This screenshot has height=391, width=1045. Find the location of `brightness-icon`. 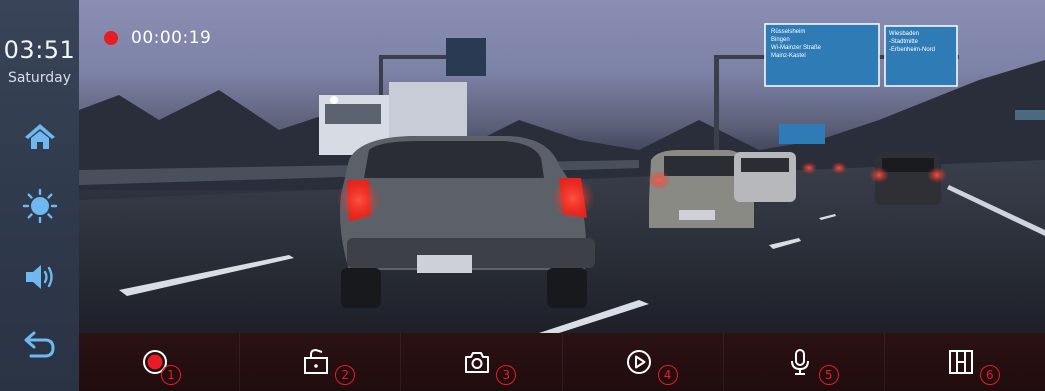

brightness-icon is located at coordinates (40, 206).